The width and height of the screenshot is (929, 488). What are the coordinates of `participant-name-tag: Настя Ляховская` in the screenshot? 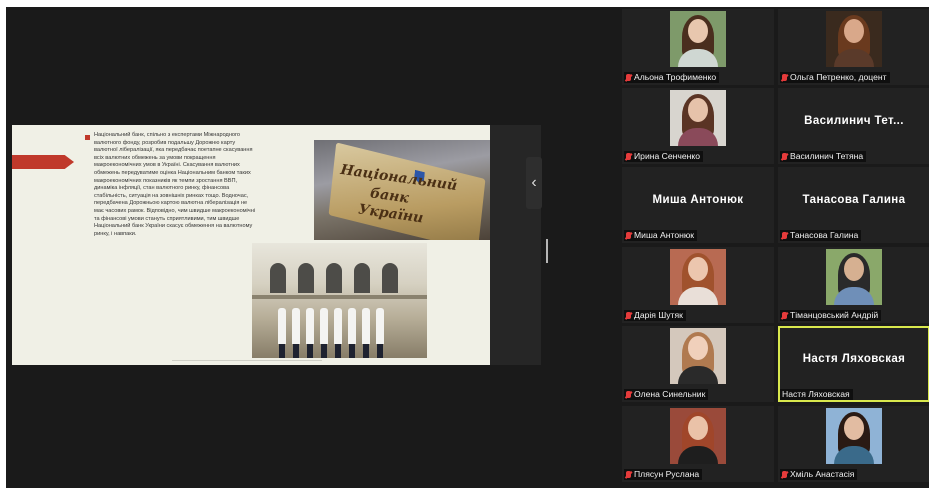 It's located at (816, 394).